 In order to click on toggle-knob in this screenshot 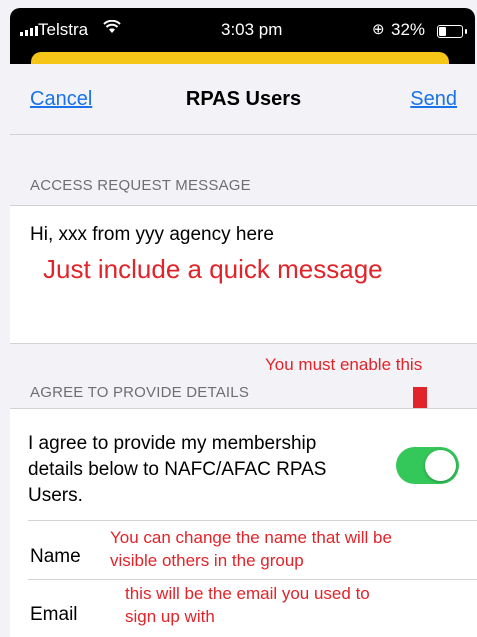, I will do `click(440, 465)`.